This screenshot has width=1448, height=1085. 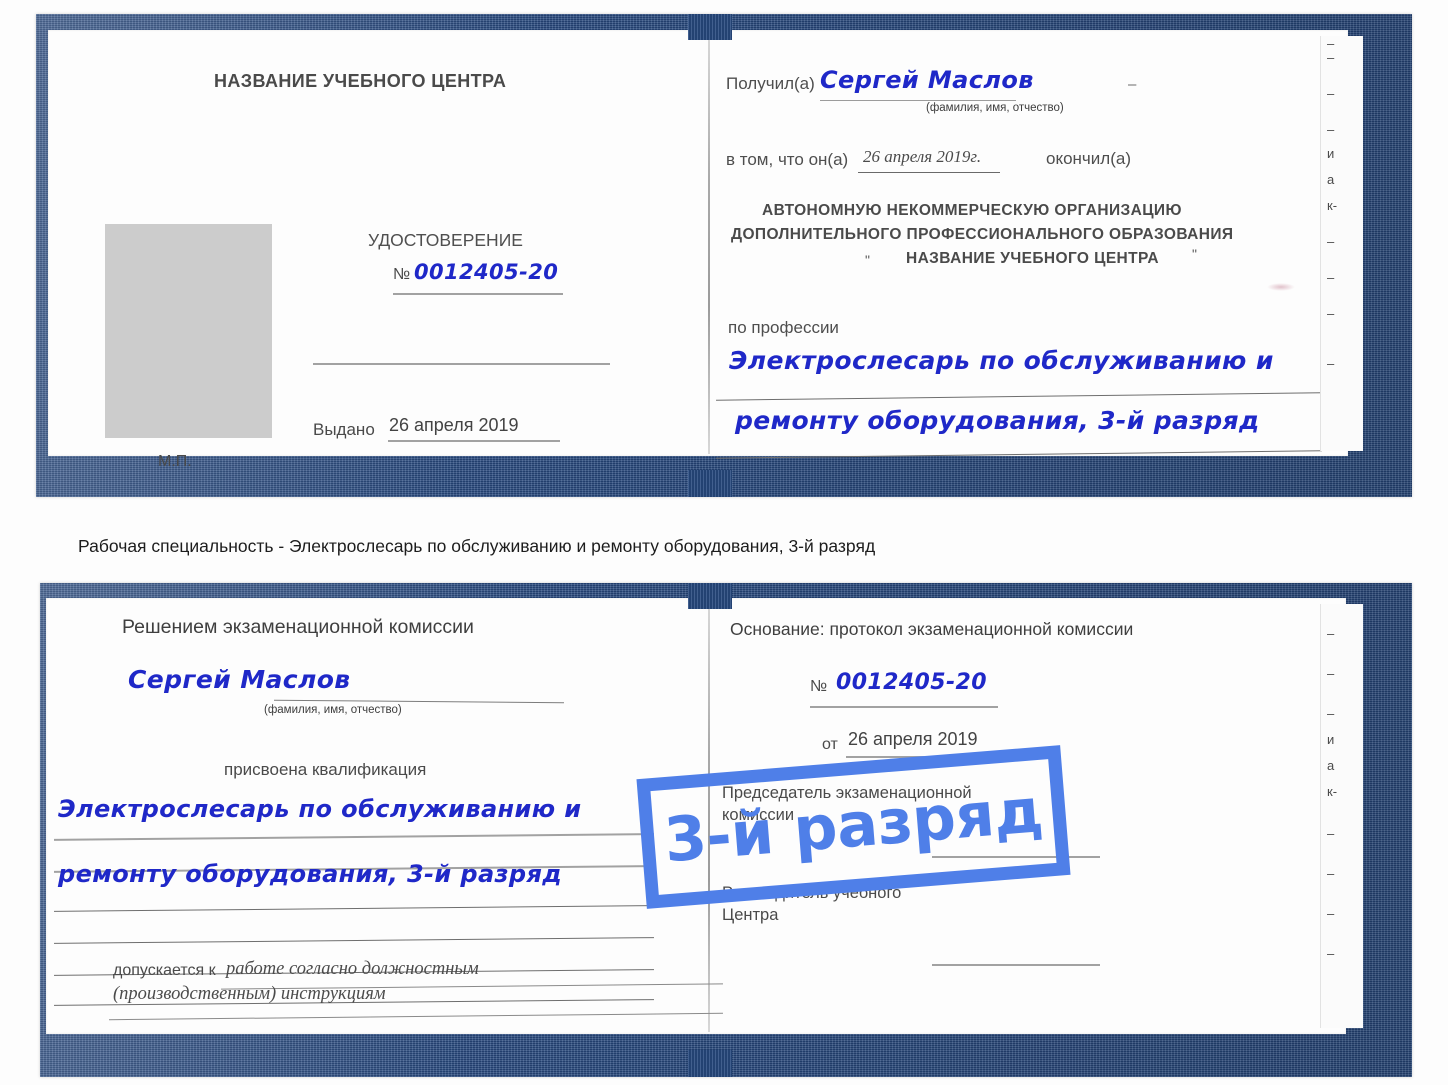 I want to click on spine-clasp-bottom-upper, so click(x=710, y=596).